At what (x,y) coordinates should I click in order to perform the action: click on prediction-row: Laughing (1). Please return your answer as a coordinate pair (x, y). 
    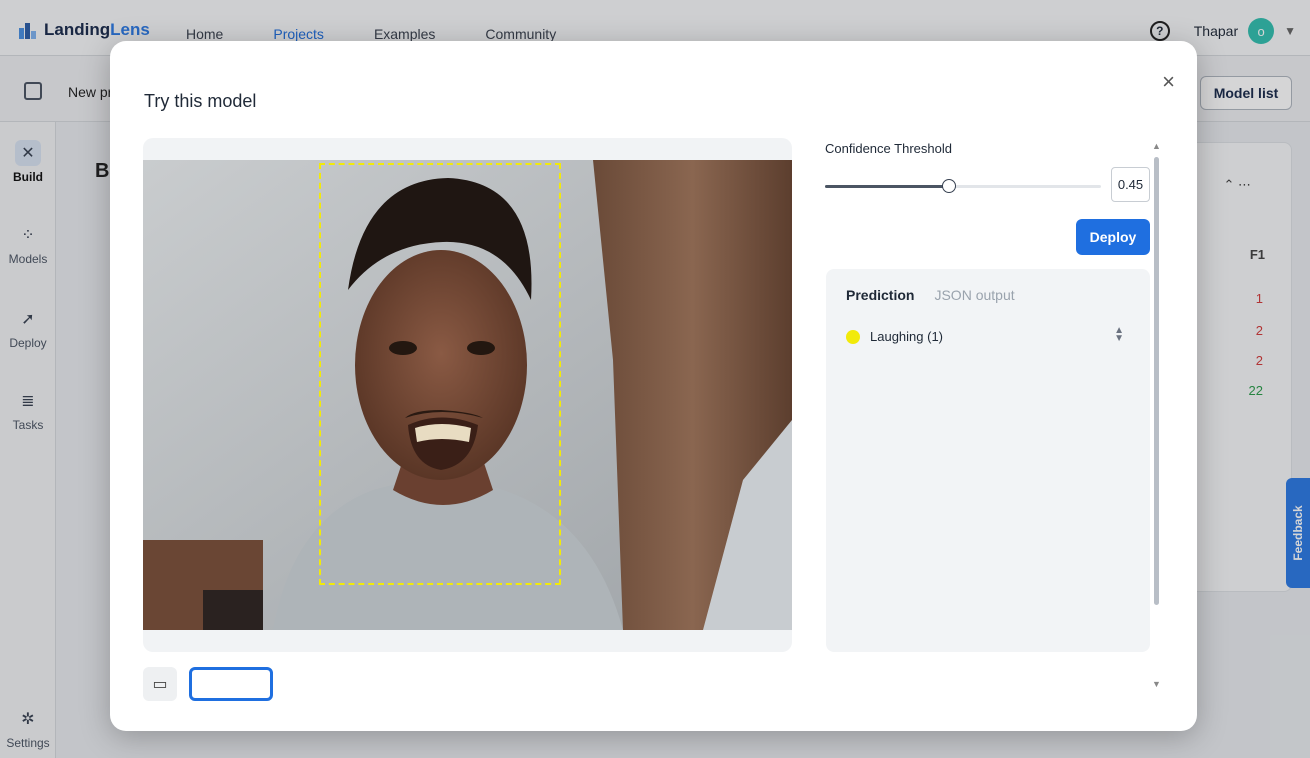
    Looking at the image, I should click on (894, 336).